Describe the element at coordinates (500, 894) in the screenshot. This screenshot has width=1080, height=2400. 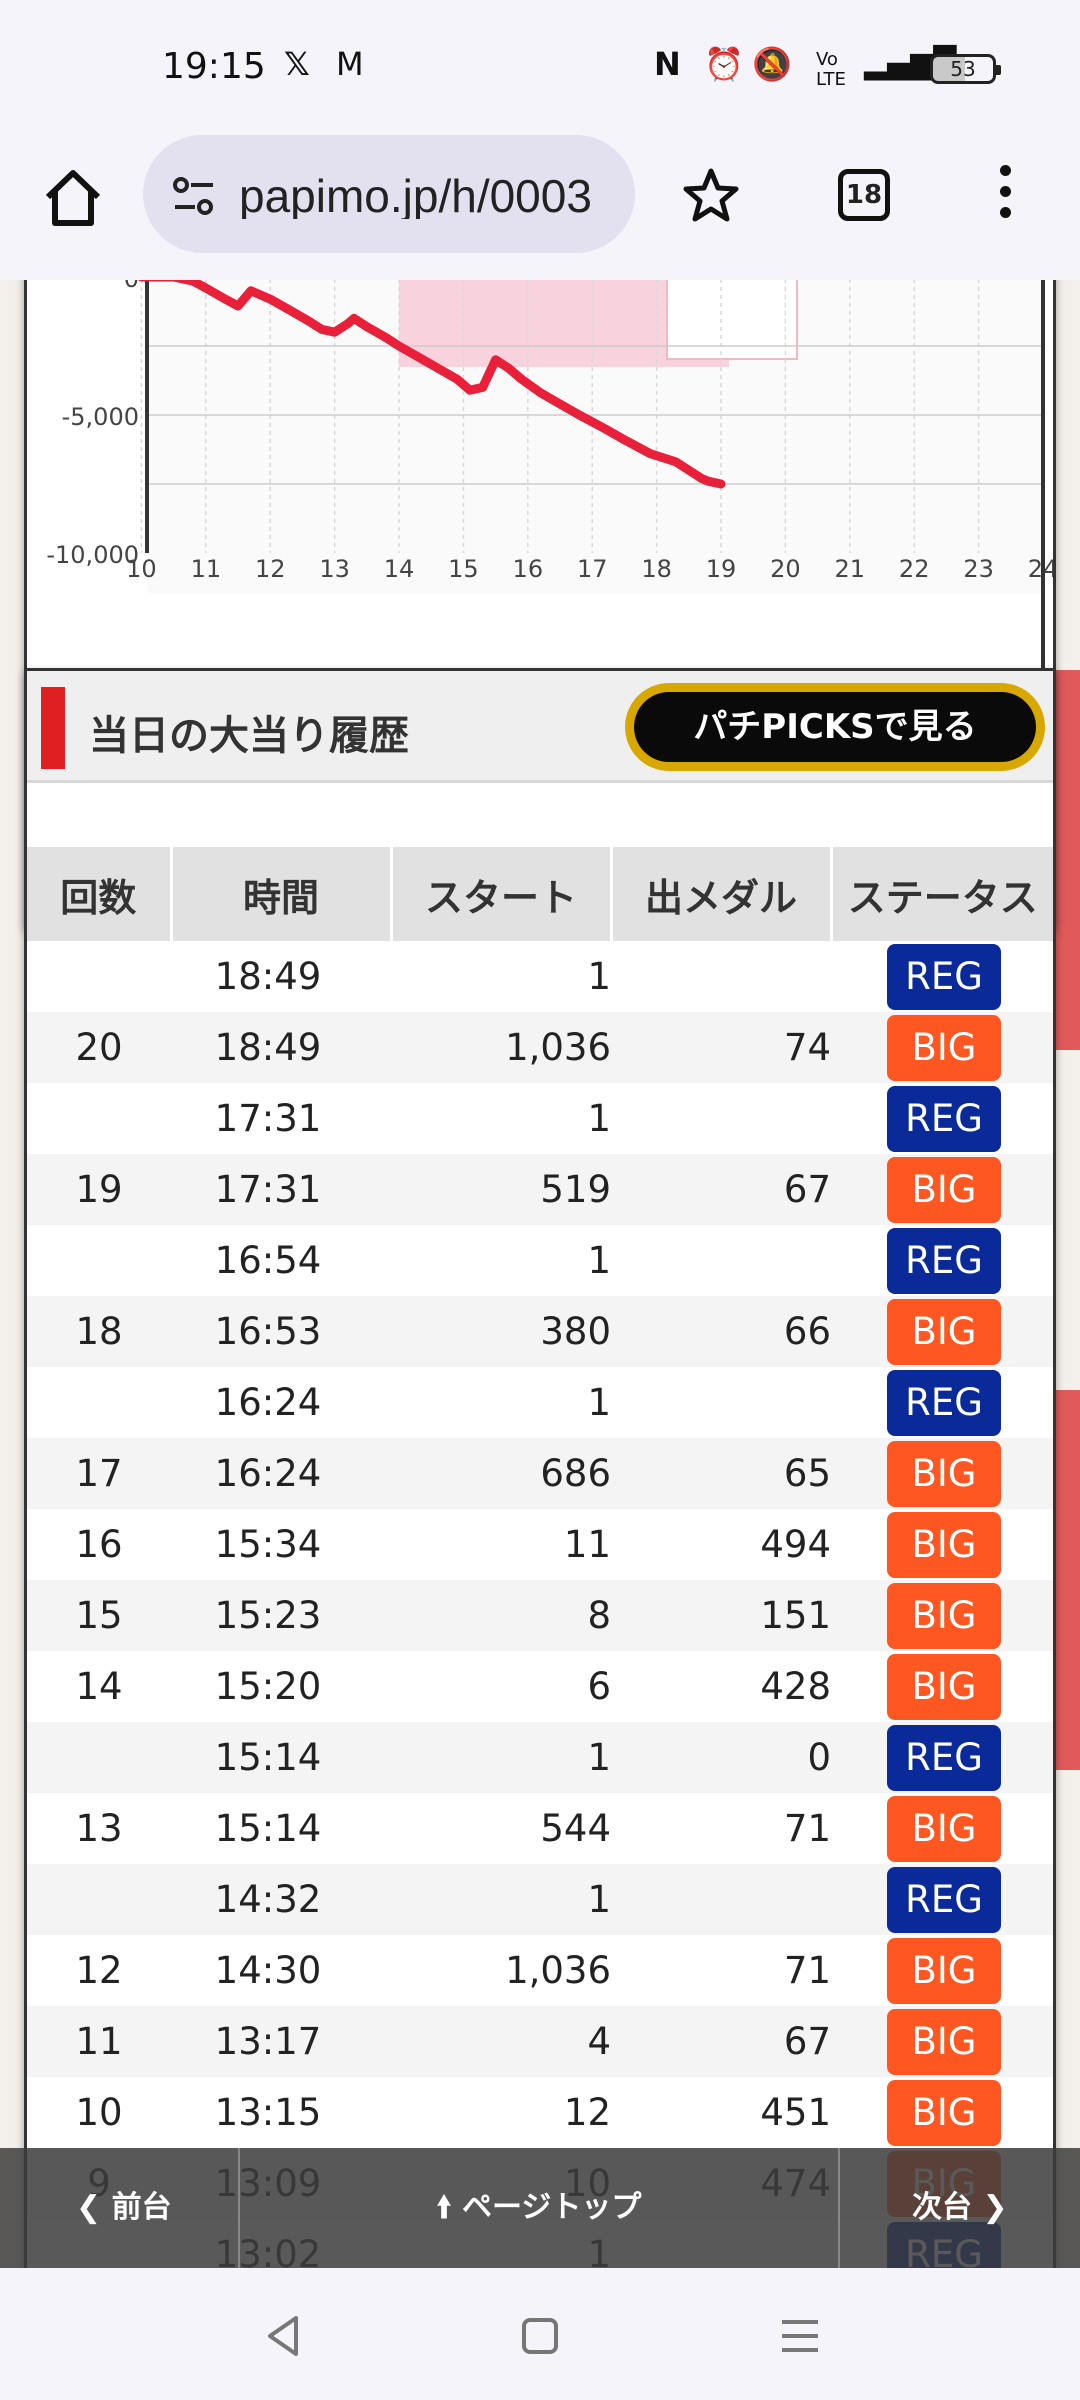
I see `column-header-start: スタート` at that location.